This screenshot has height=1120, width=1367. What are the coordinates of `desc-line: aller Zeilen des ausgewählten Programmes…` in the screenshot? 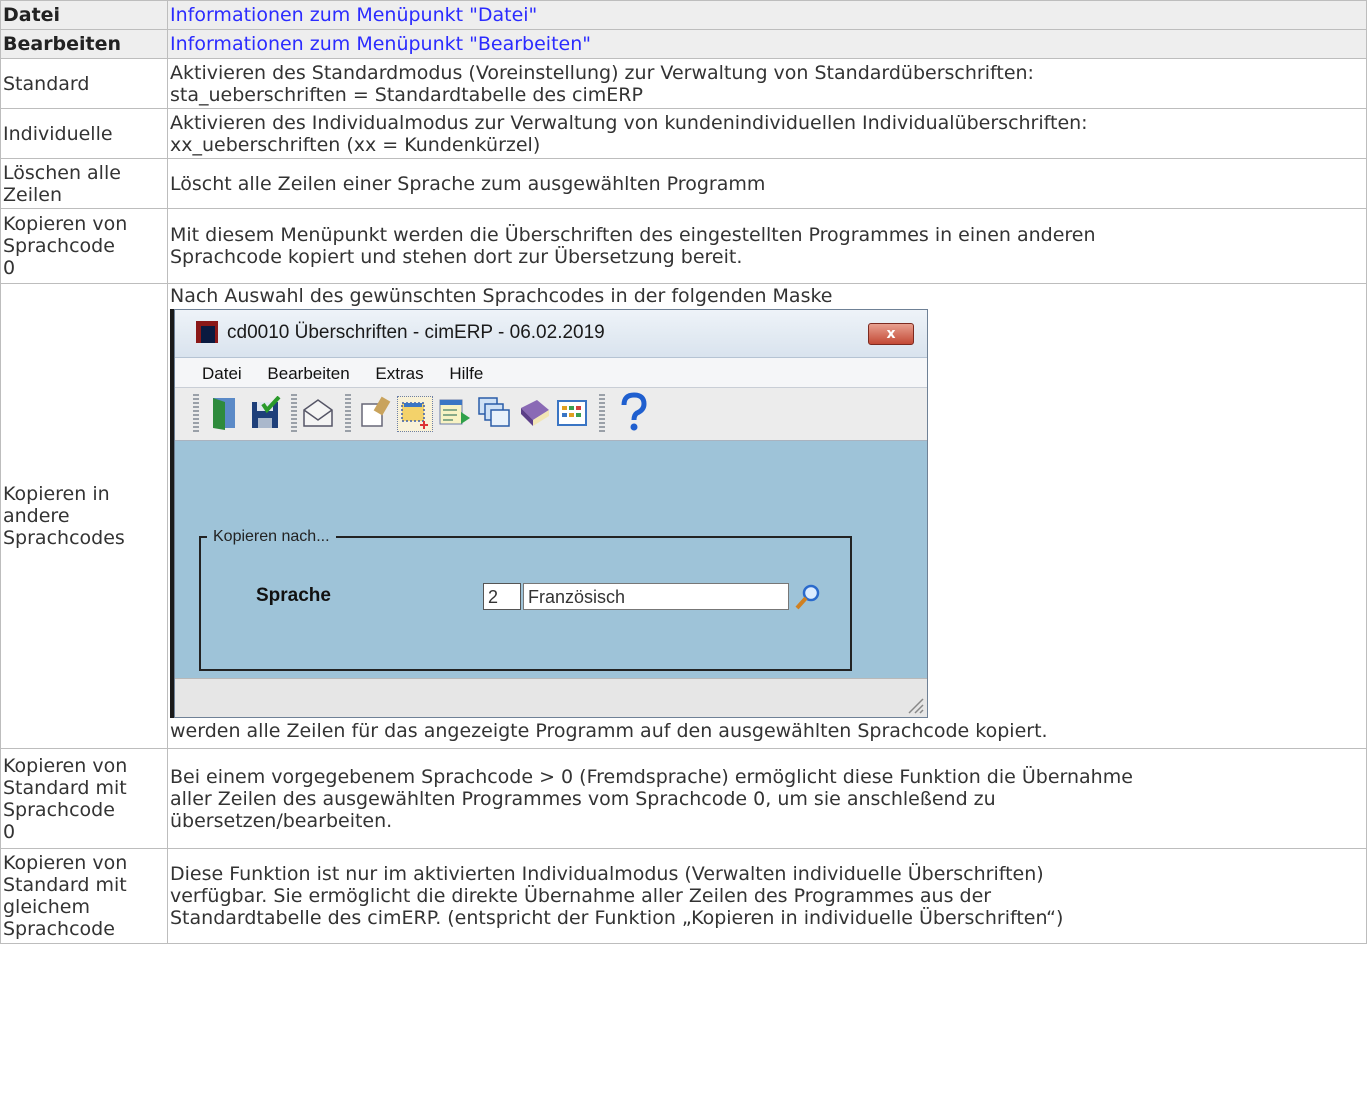 It's located at (583, 798).